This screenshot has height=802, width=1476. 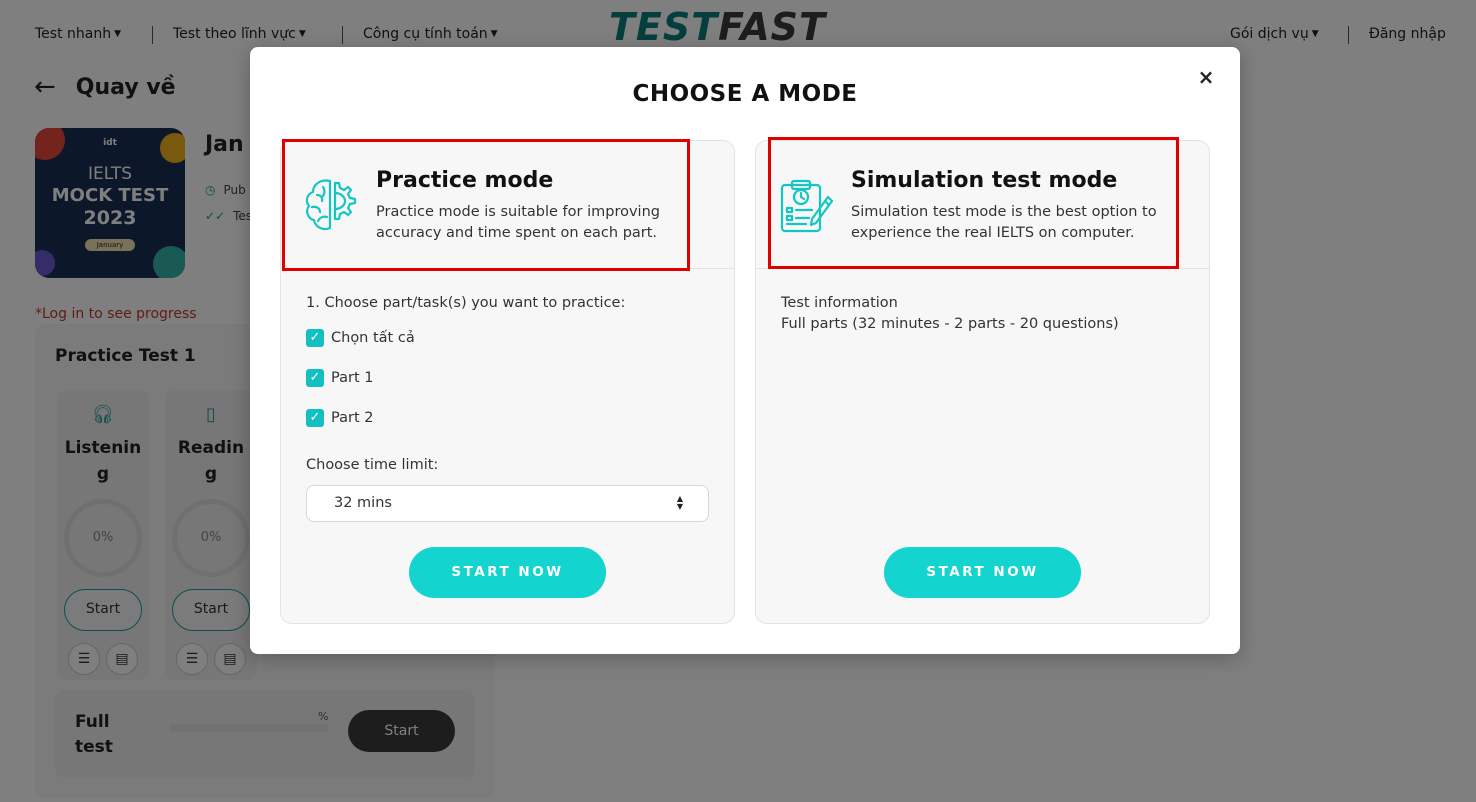 I want to click on sort-arrows-icon: ▲ ▼, so click(x=679, y=502).